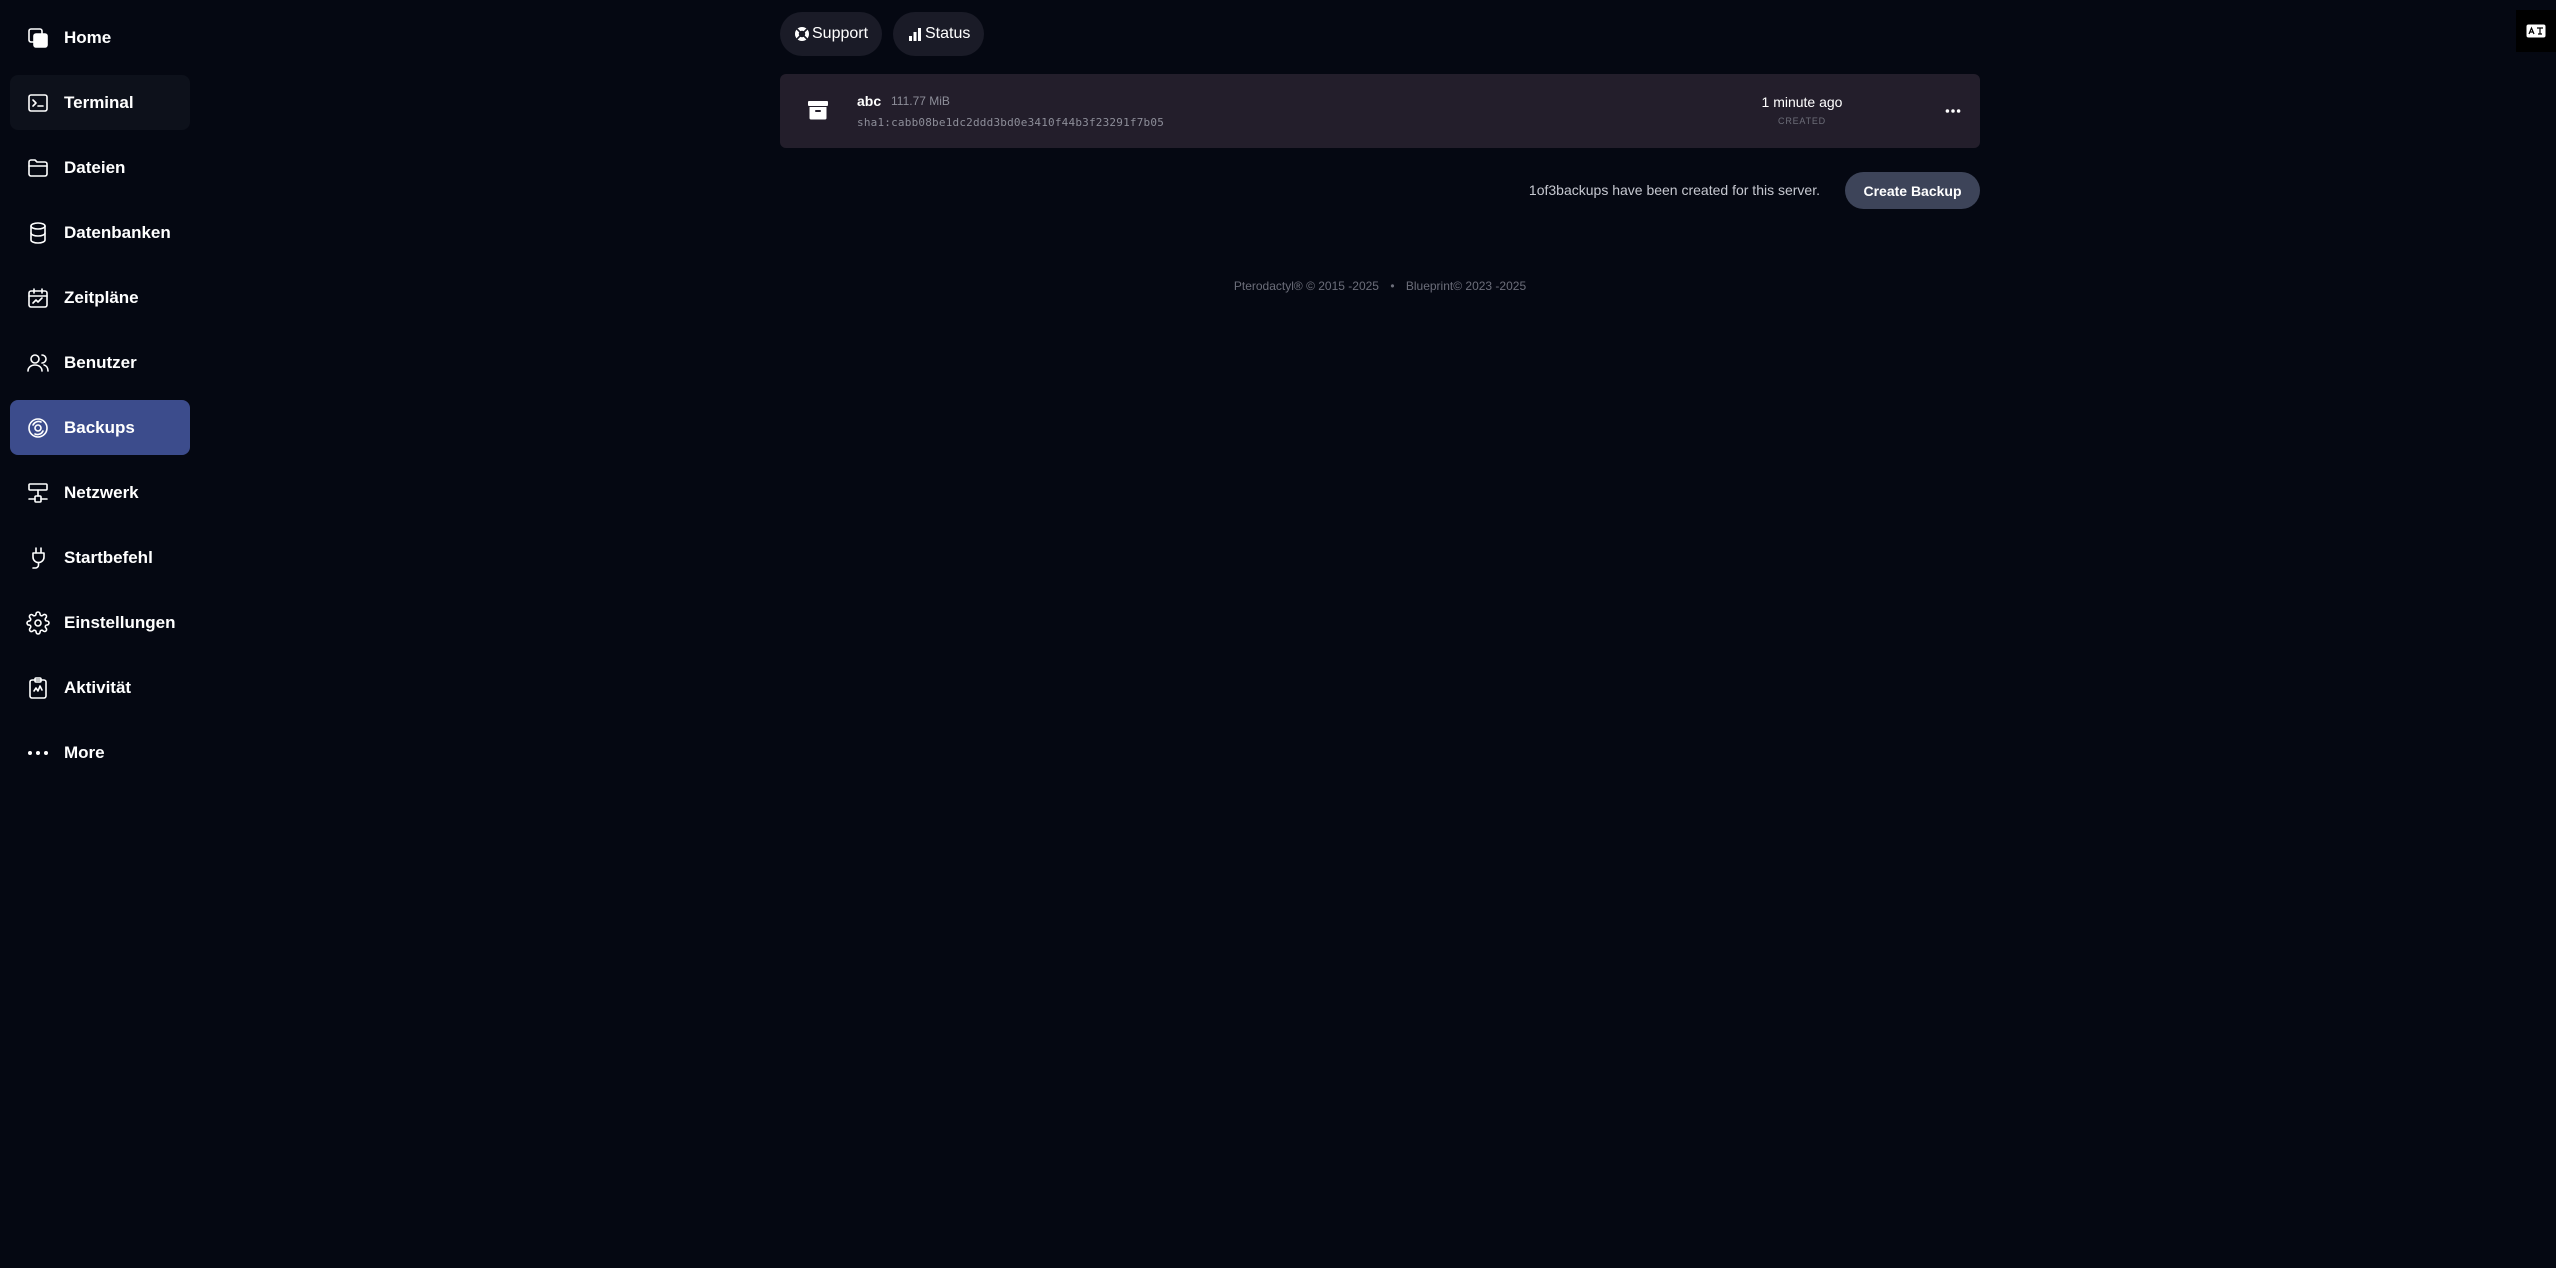 The height and width of the screenshot is (1268, 2556). What do you see at coordinates (95, 167) in the screenshot?
I see `sidebar-item-label: Dateien` at bounding box center [95, 167].